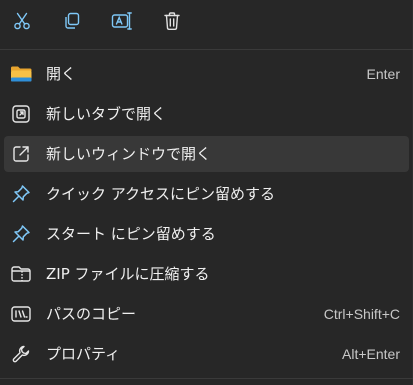  I want to click on cut-button, so click(22, 21).